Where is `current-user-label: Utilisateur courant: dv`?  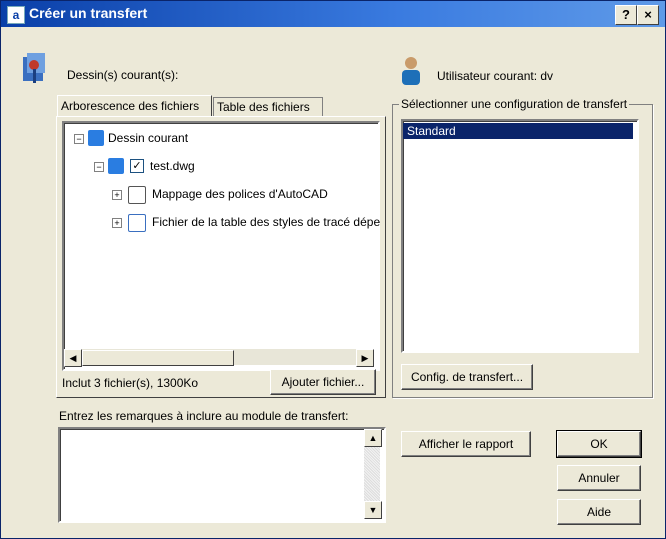
current-user-label: Utilisateur courant: dv is located at coordinates (495, 76).